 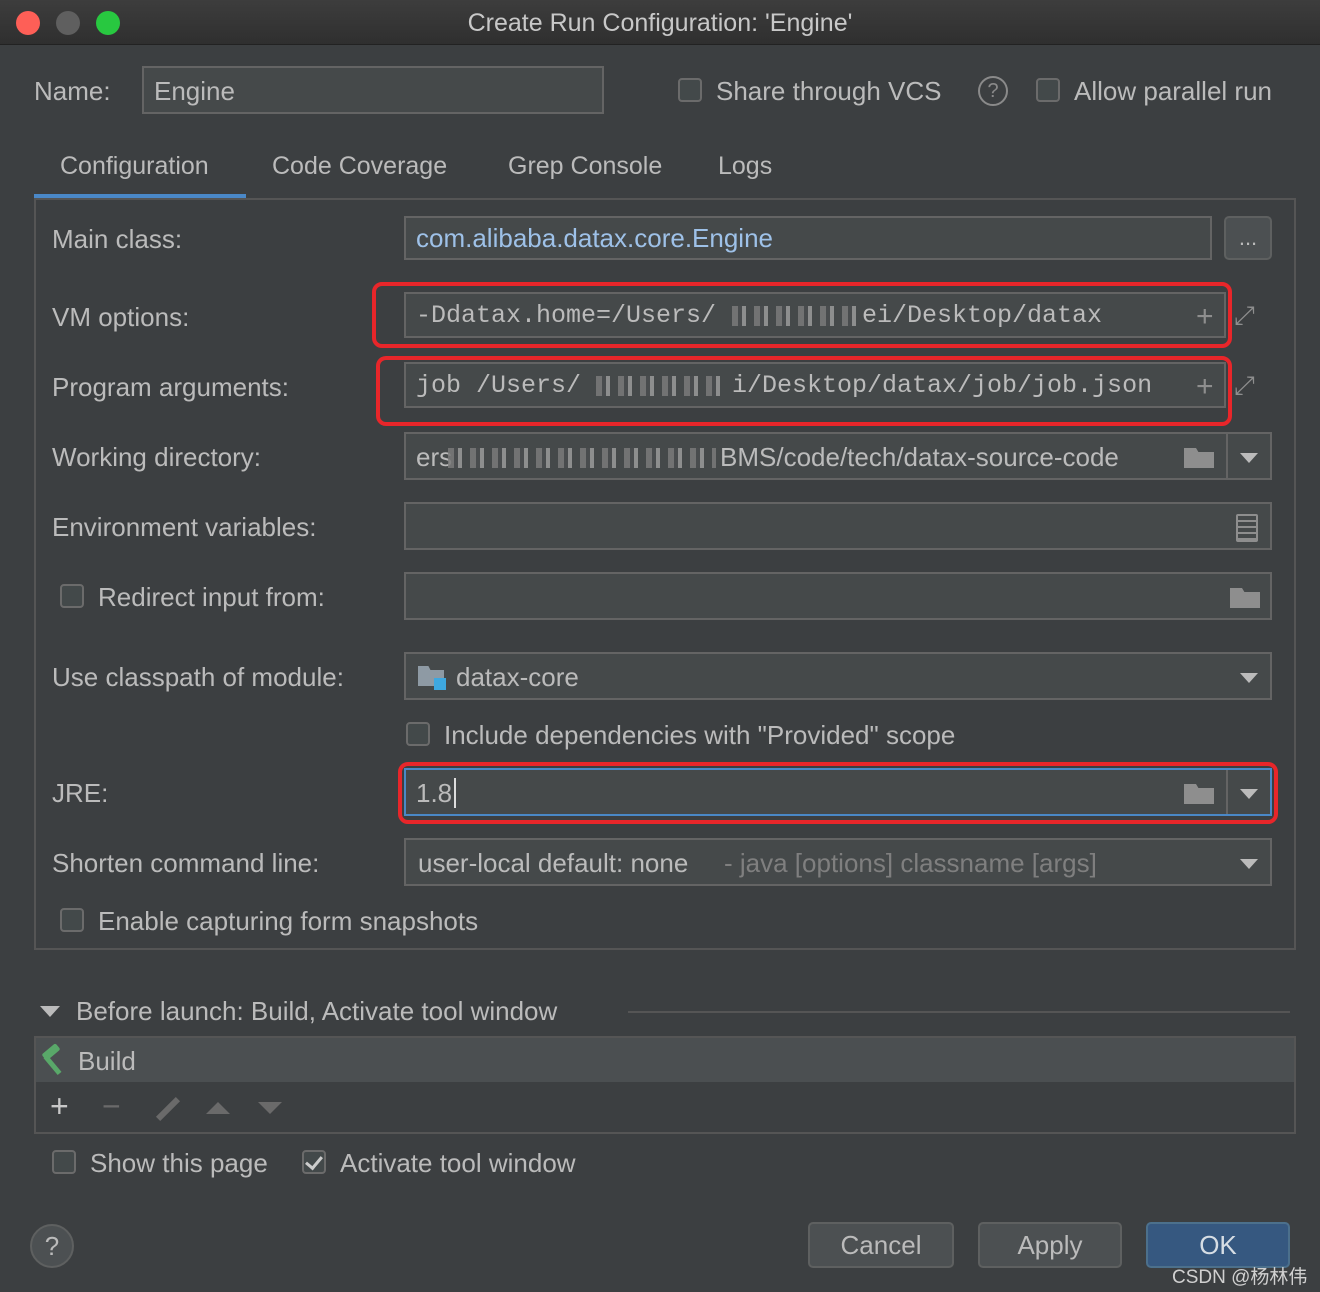 What do you see at coordinates (582, 458) in the screenshot?
I see `redacted-path` at bounding box center [582, 458].